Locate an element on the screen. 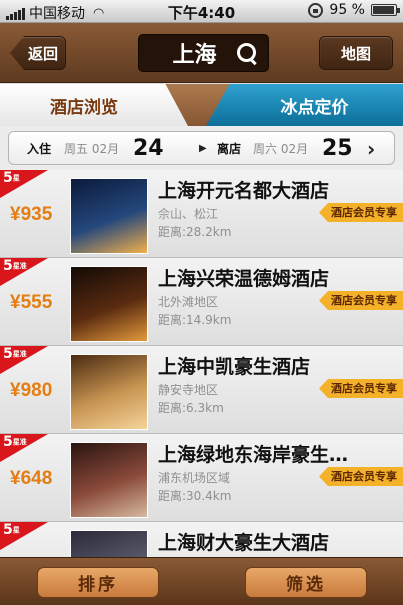  city-search-box: 上海 is located at coordinates (203, 53).